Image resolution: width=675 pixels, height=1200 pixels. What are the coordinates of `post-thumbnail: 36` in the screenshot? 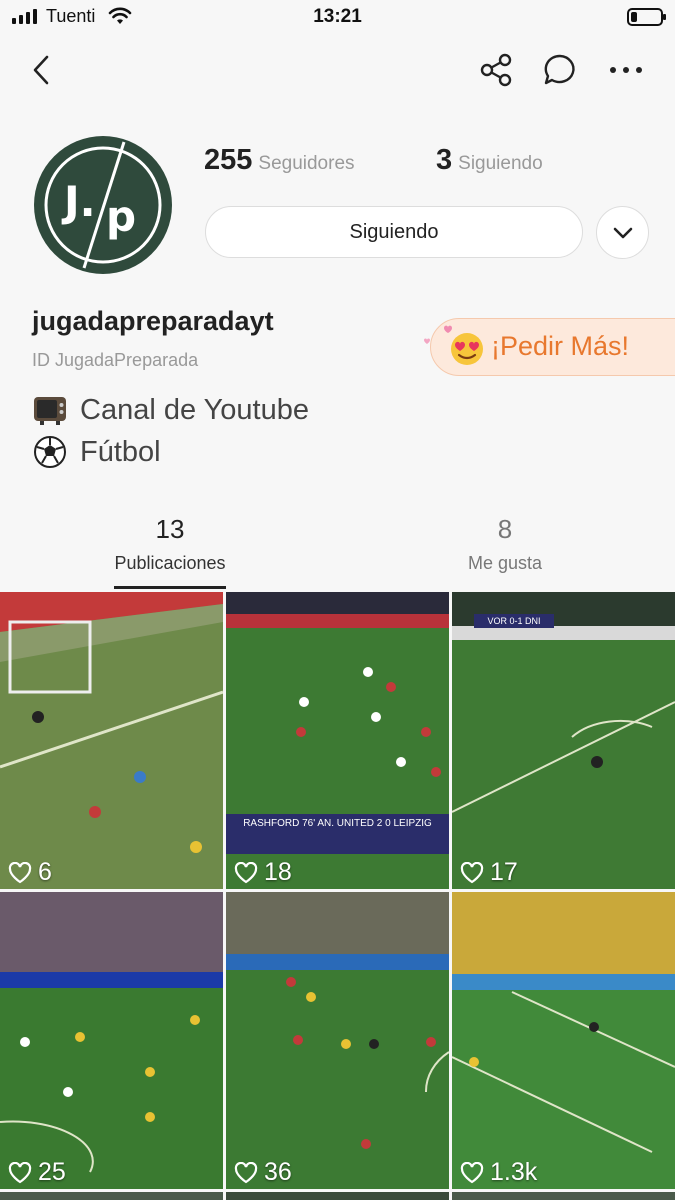 It's located at (337, 1040).